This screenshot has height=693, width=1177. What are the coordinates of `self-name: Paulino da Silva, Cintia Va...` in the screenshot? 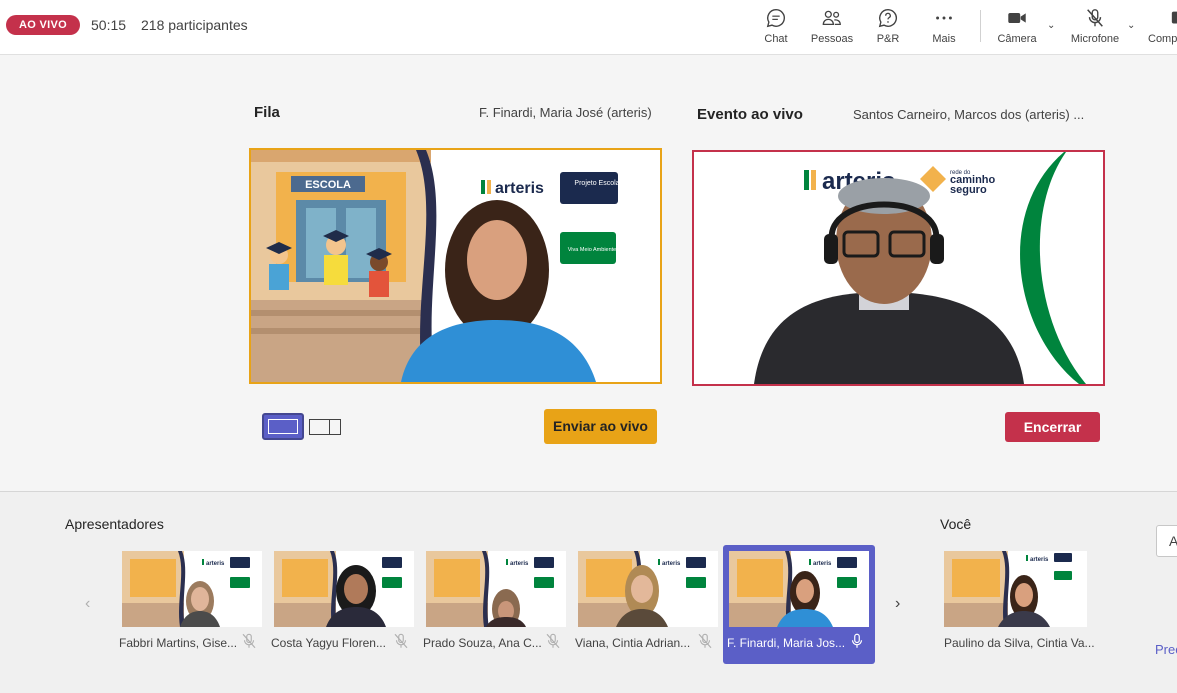 It's located at (1019, 643).